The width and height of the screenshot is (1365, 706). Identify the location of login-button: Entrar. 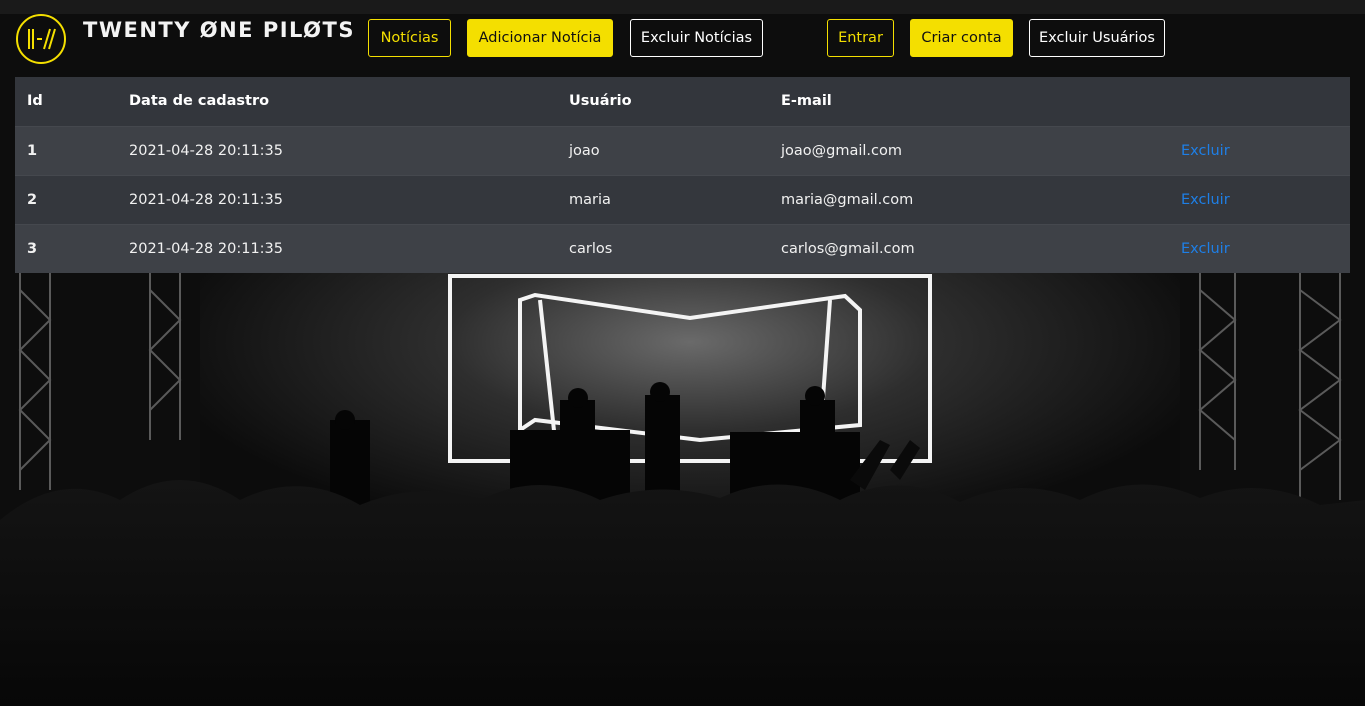
(860, 38).